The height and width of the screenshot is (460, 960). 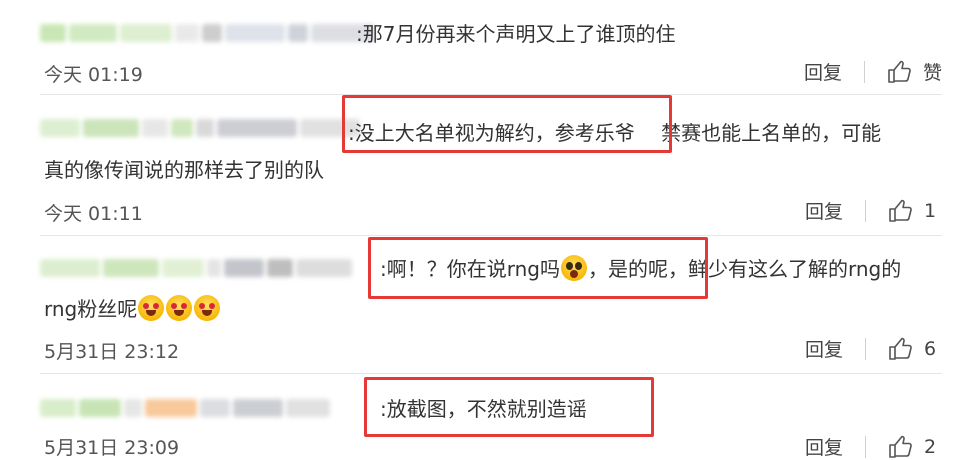 What do you see at coordinates (184, 170) in the screenshot?
I see `comment-text-line2: 真的像传闻说的那样去了别的队` at bounding box center [184, 170].